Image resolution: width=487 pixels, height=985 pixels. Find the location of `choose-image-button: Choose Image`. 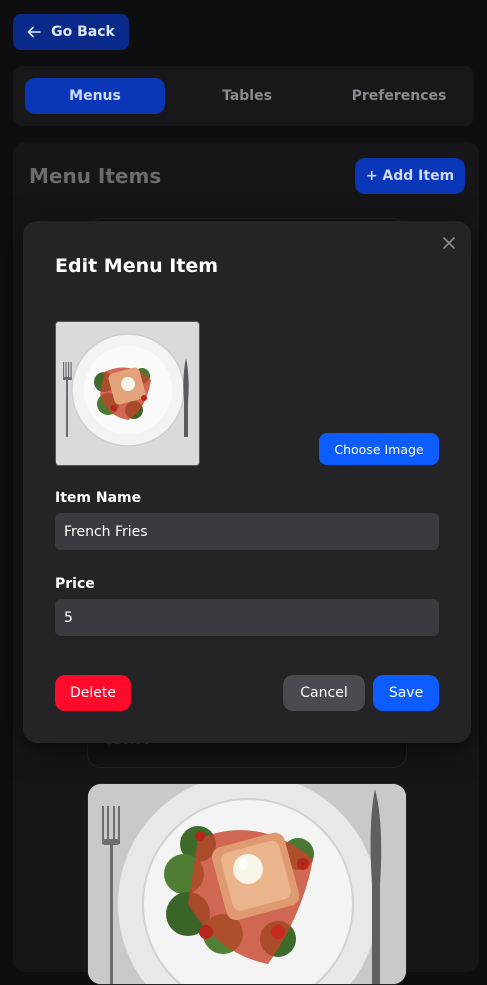

choose-image-button: Choose Image is located at coordinates (379, 449).